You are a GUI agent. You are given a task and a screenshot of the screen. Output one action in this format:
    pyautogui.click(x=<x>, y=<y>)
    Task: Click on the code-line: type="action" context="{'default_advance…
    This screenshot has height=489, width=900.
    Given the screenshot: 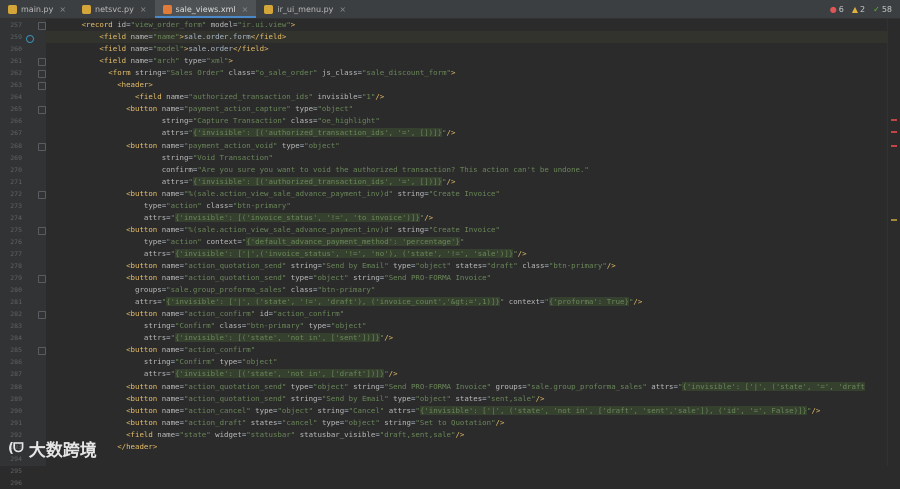 What is the action you would take?
    pyautogui.click(x=255, y=242)
    